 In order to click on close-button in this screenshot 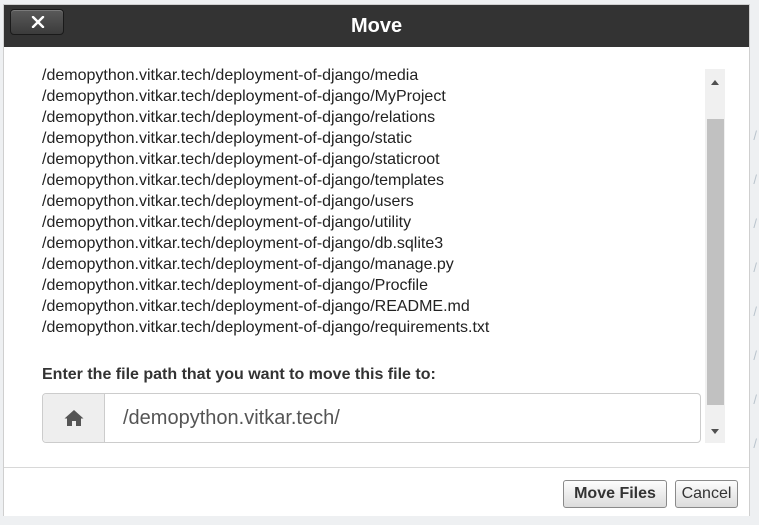, I will do `click(37, 22)`.